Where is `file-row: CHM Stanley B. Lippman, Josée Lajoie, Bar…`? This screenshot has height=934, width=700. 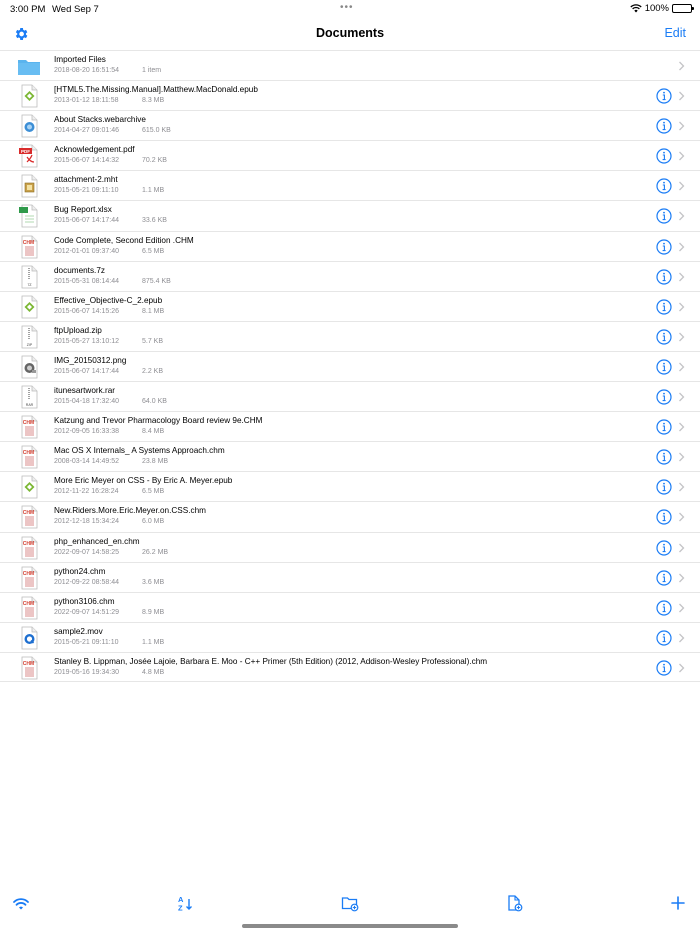 file-row: CHM Stanley B. Lippman, Josée Lajoie, Bar… is located at coordinates (350, 666).